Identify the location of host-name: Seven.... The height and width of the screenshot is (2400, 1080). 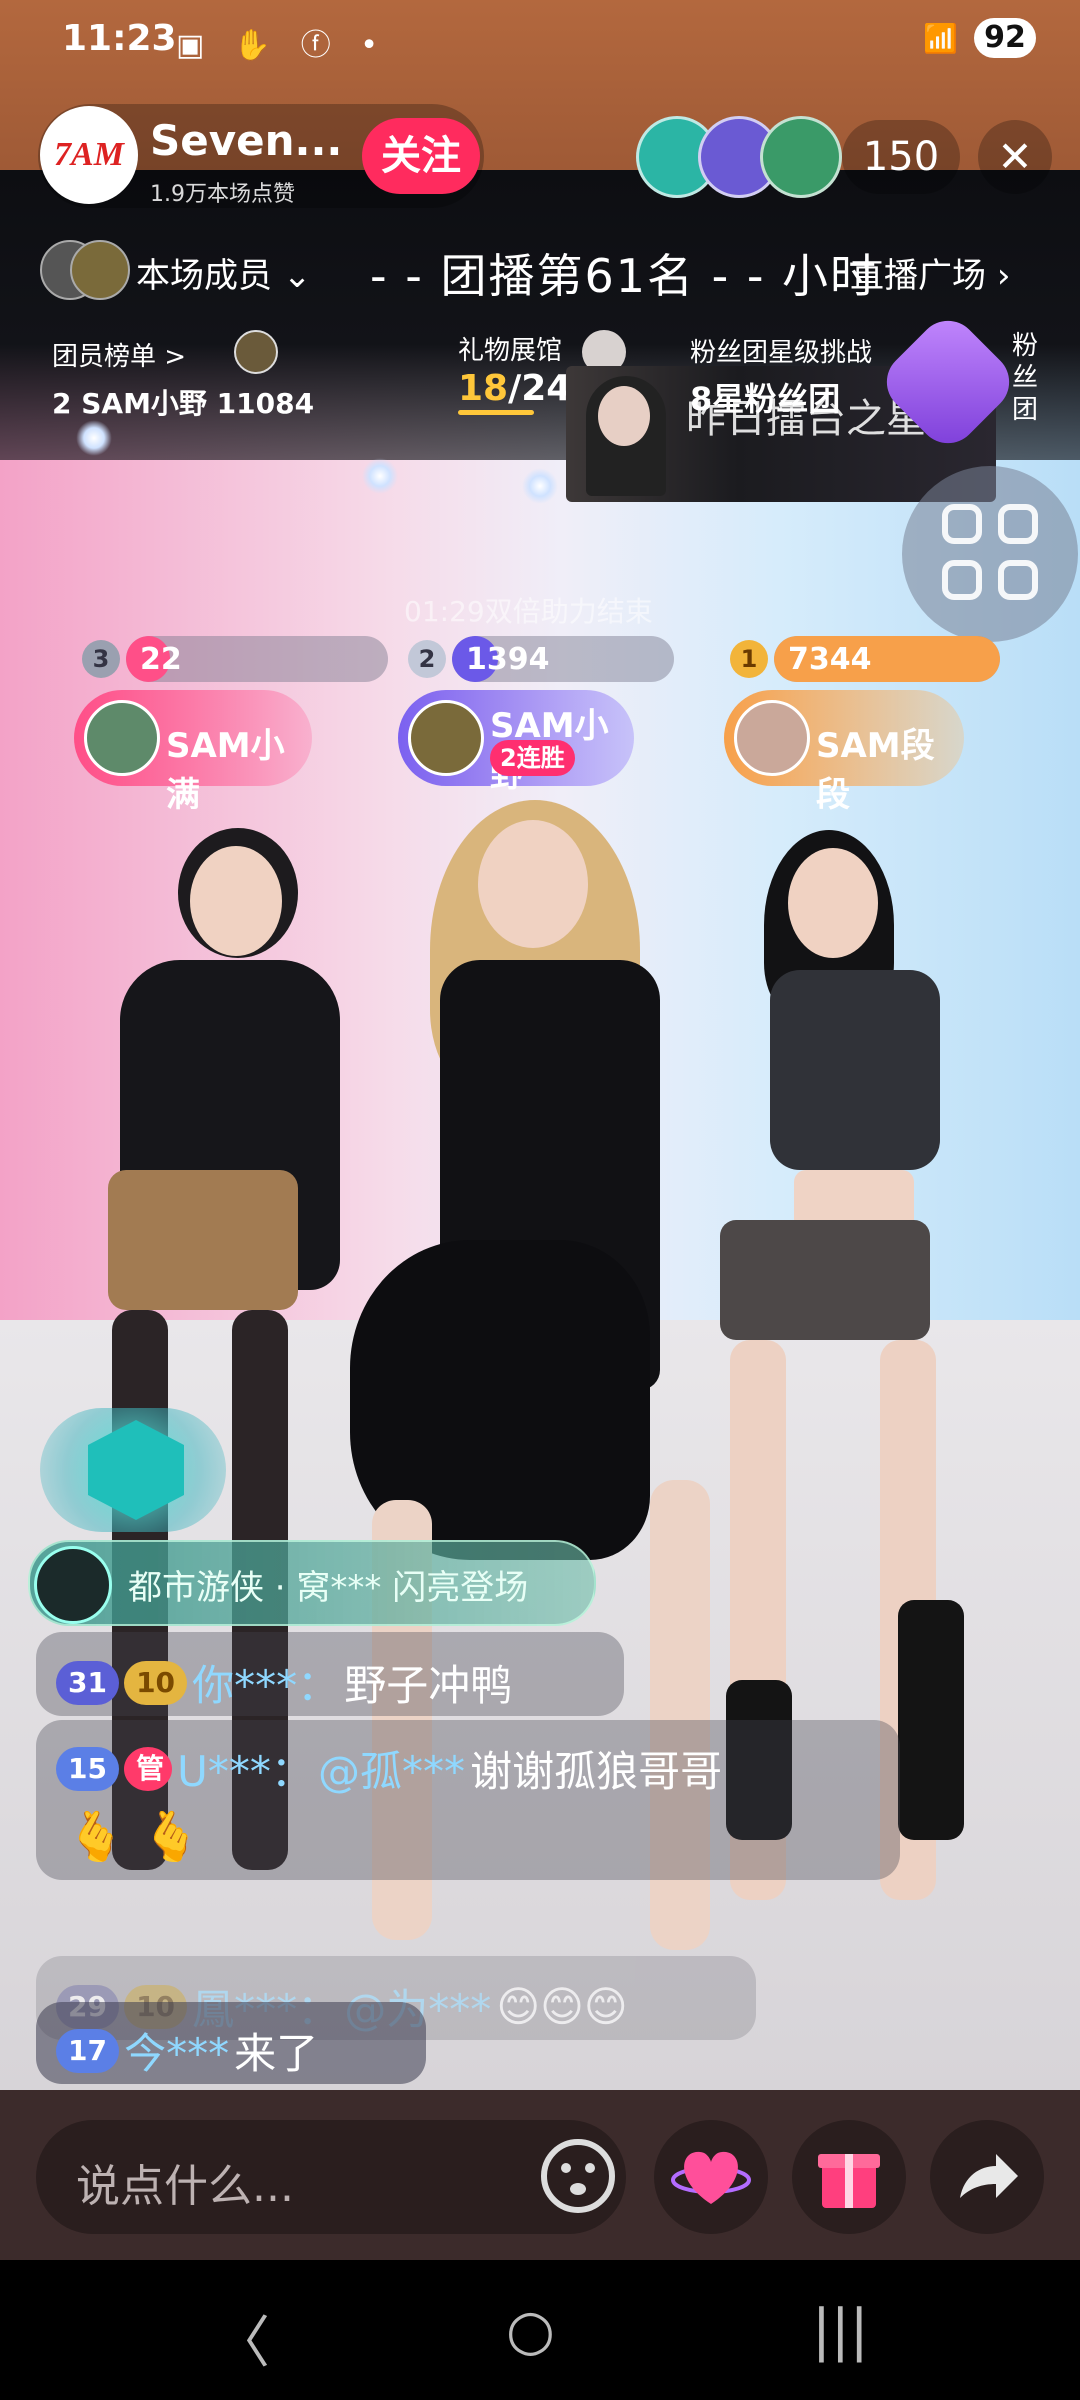
(246, 140).